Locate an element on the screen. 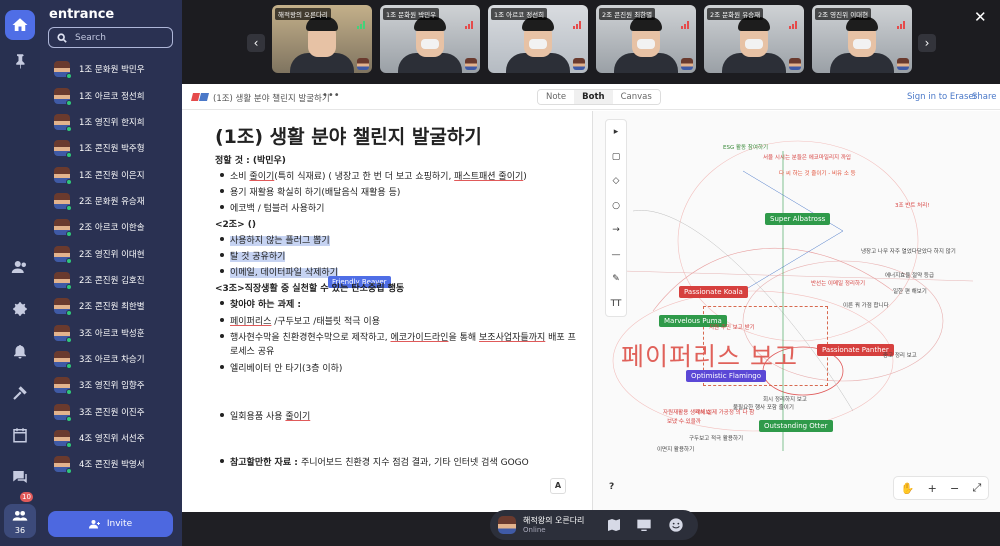  tab-both: Both is located at coordinates (593, 97).